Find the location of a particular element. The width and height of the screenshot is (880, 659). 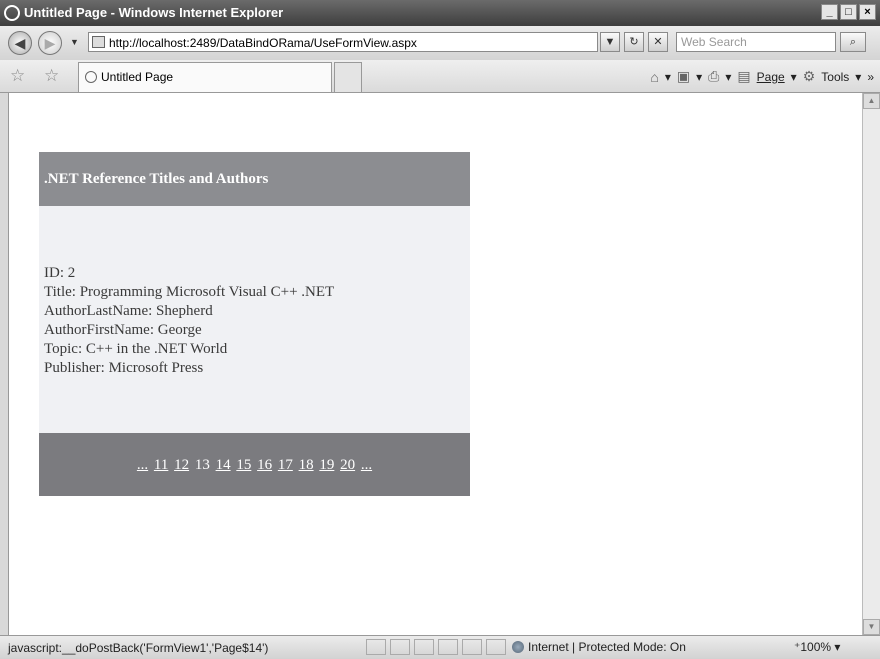

minimize-button: _ is located at coordinates (829, 12).